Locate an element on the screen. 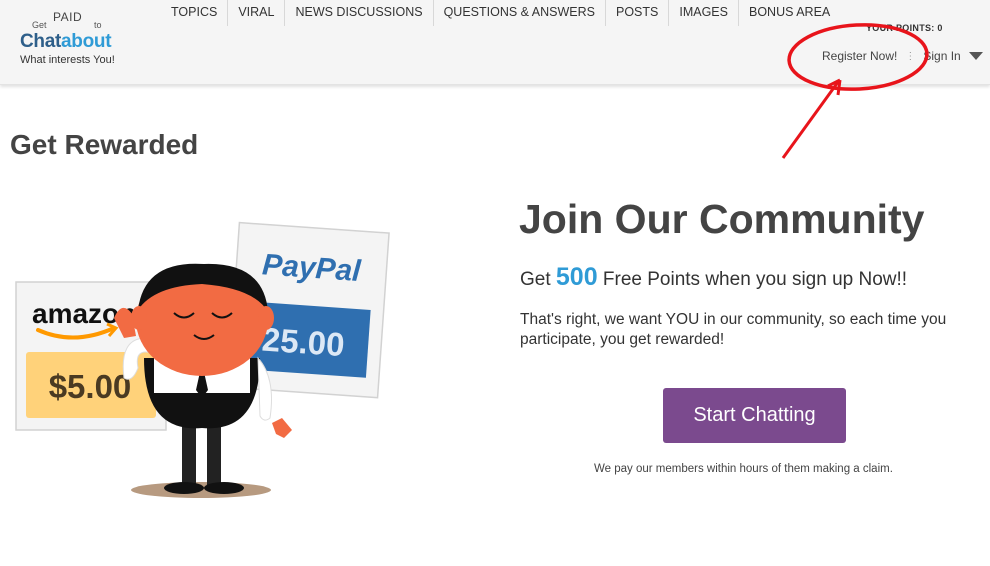 The height and width of the screenshot is (566, 990). user-points: YOUR POINTS: 0 is located at coordinates (904, 28).